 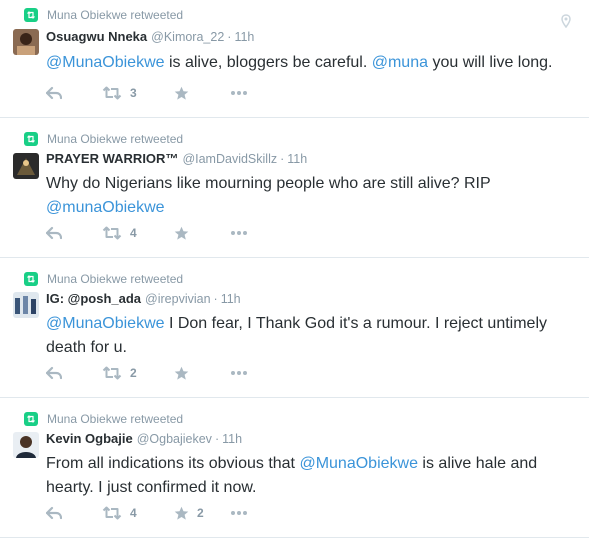 I want to click on author-fullname: Osuagwu Nneka, so click(x=96, y=36).